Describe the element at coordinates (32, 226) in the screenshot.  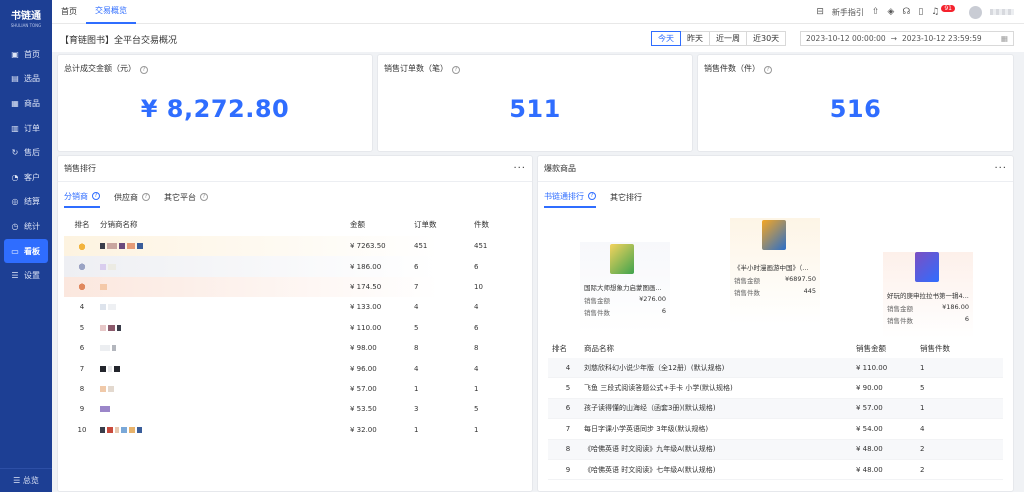
I see `sidebar-item-label: 统计` at that location.